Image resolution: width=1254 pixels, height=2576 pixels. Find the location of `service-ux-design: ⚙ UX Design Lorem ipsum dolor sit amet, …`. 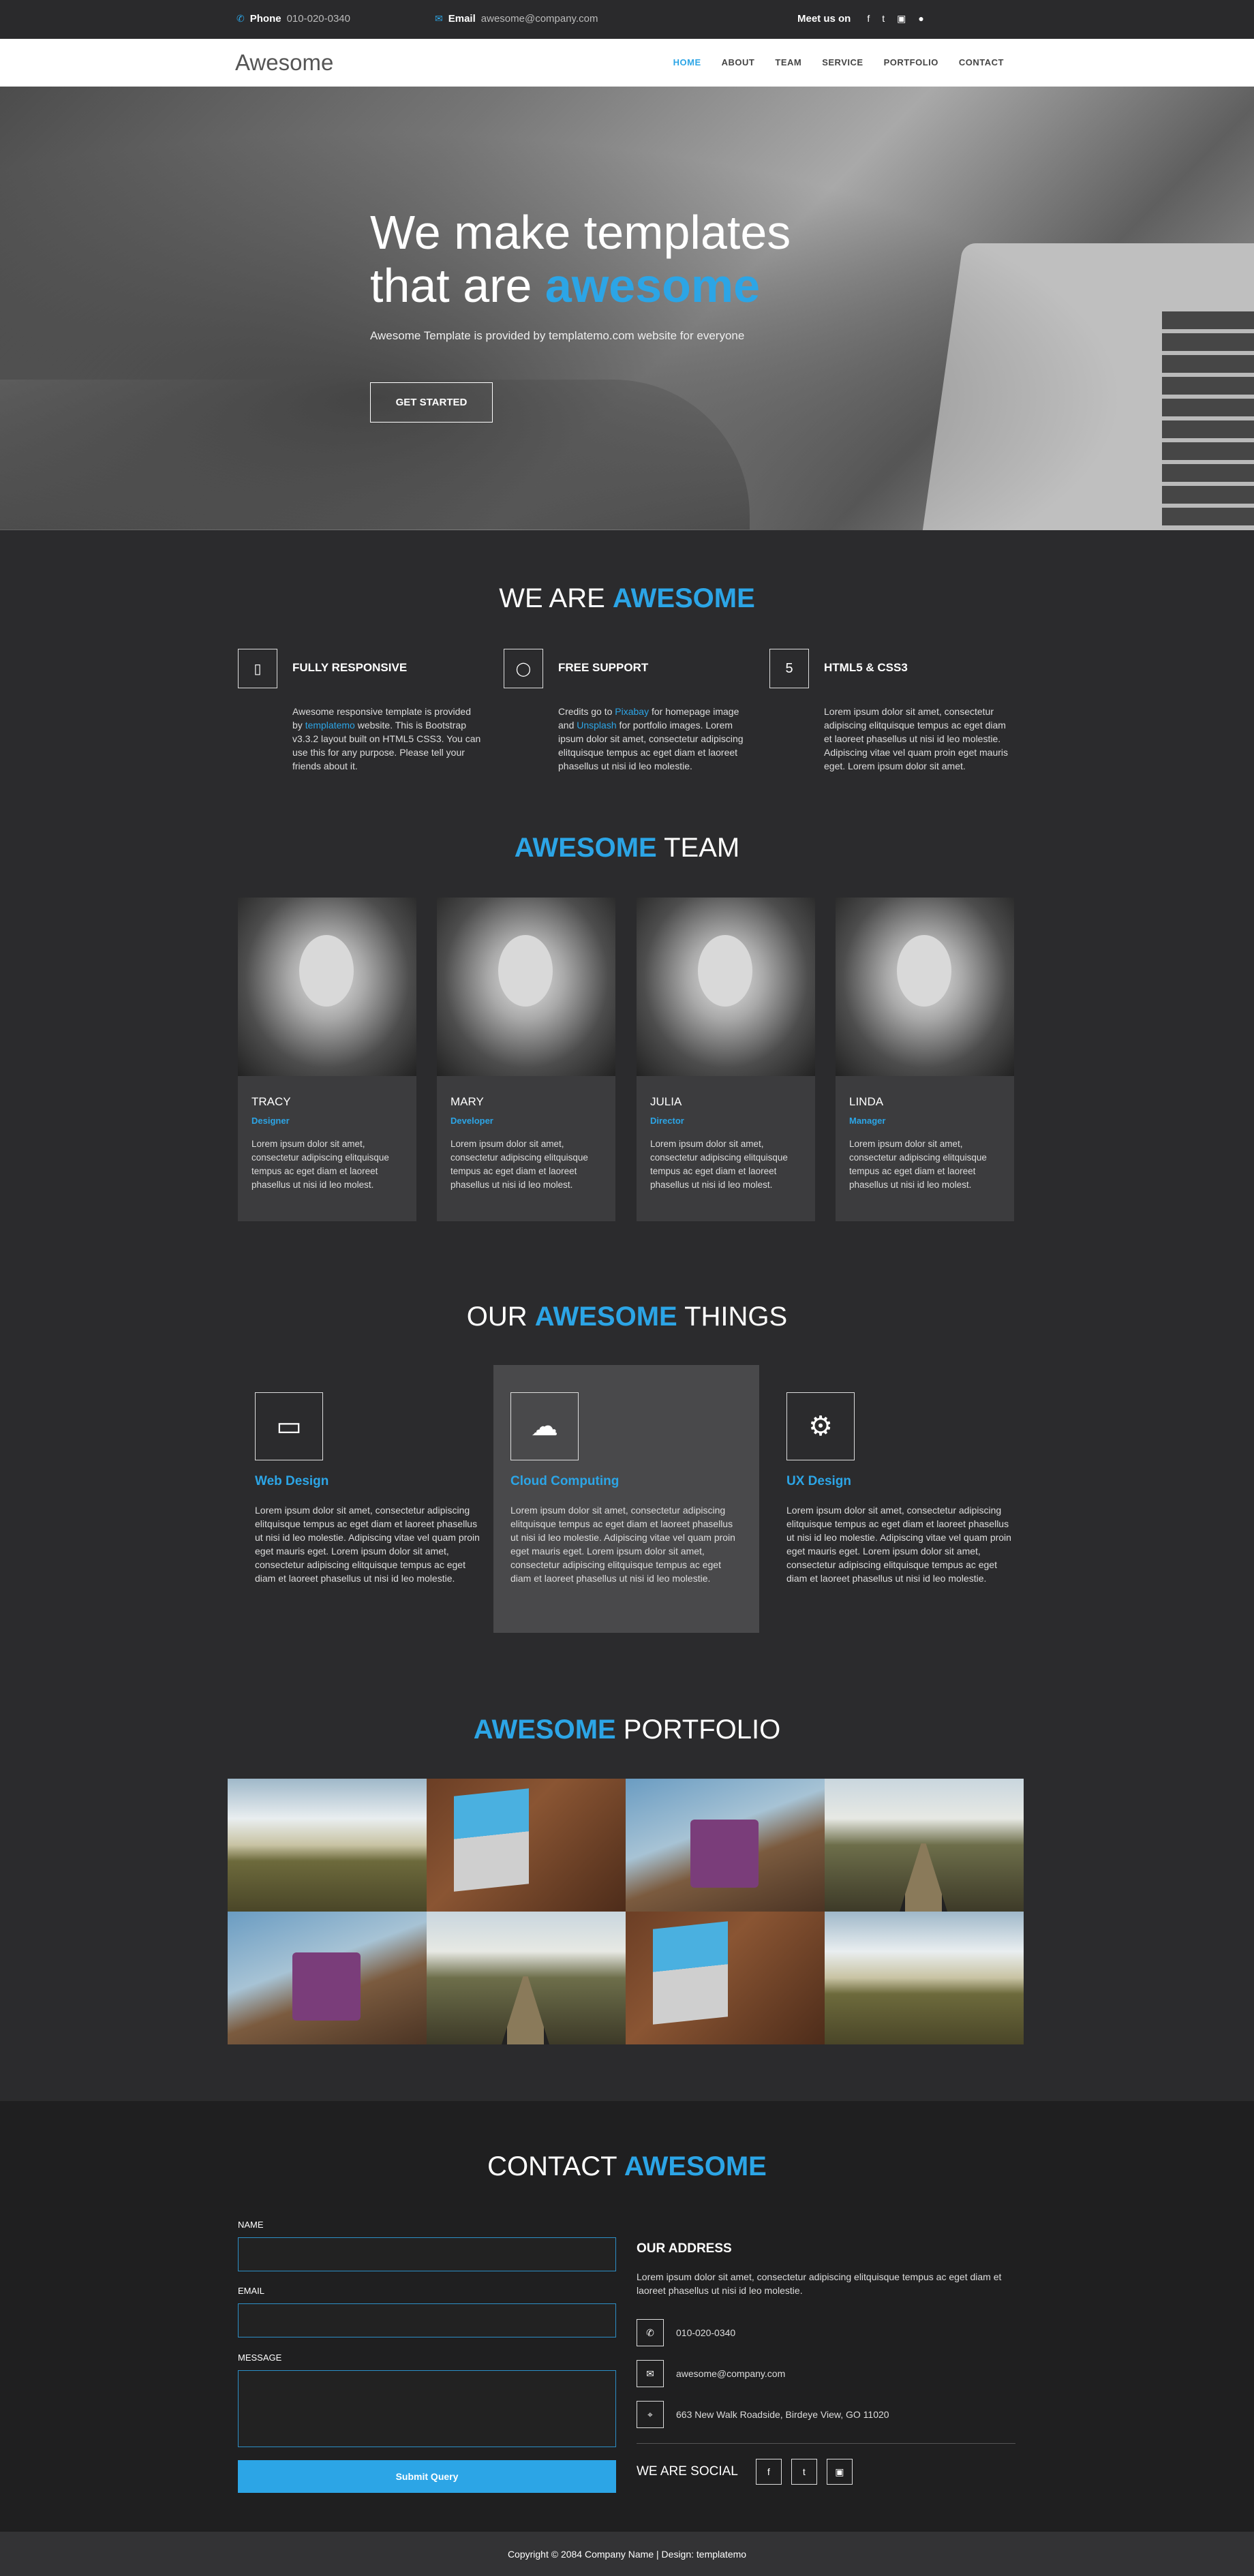

service-ux-design: ⚙ UX Design Lorem ipsum dolor sit amet, … is located at coordinates (902, 1499).